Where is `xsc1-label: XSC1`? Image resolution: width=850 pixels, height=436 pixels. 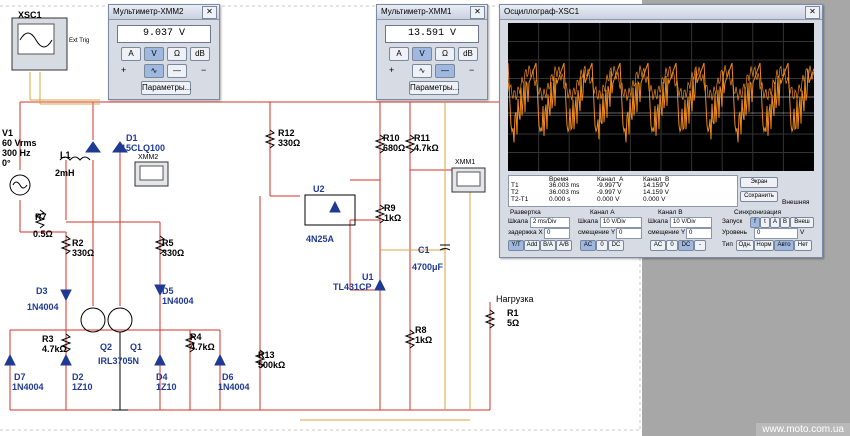 xsc1-label: XSC1 is located at coordinates (30, 15).